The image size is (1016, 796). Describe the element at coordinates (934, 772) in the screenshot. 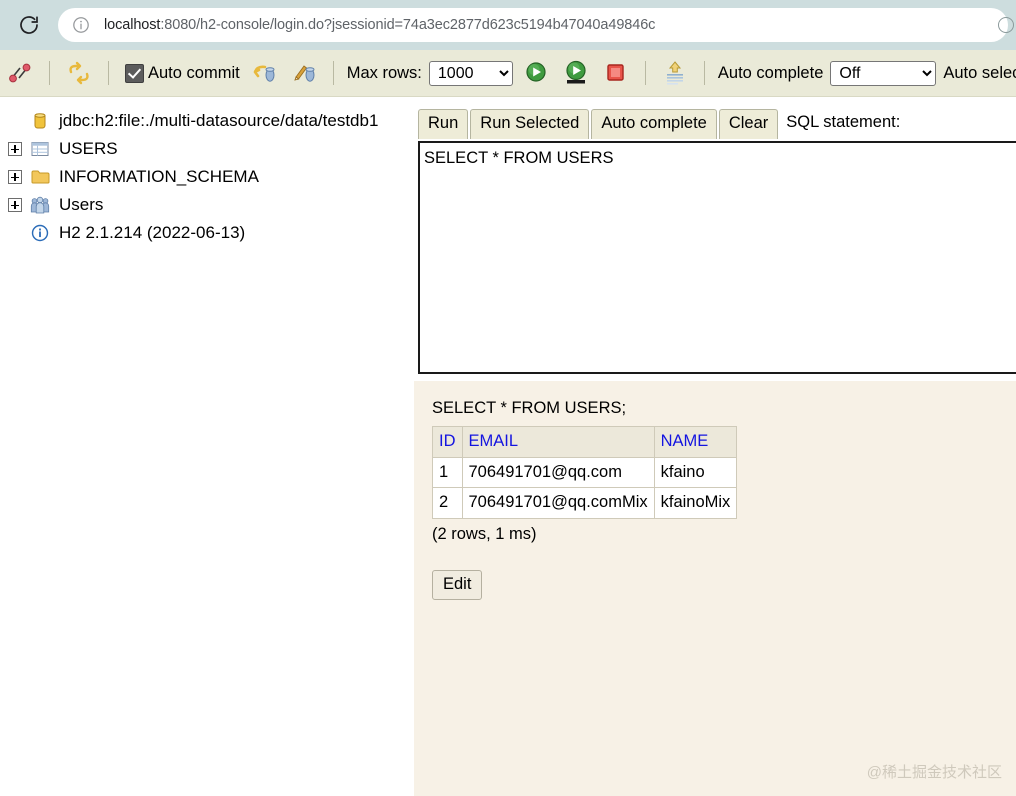

I see `watermark: @稀土掘金技术社区` at that location.